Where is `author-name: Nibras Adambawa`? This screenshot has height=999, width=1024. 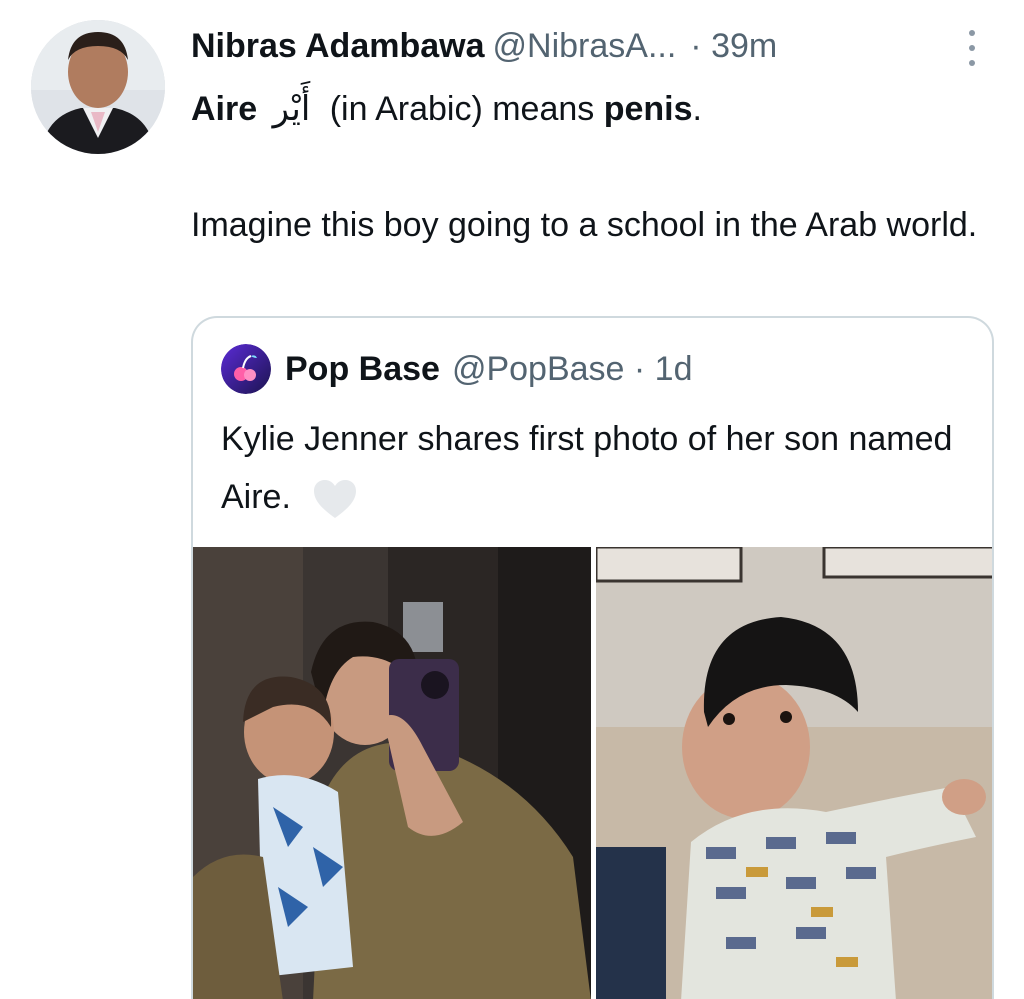 author-name: Nibras Adambawa is located at coordinates (338, 46).